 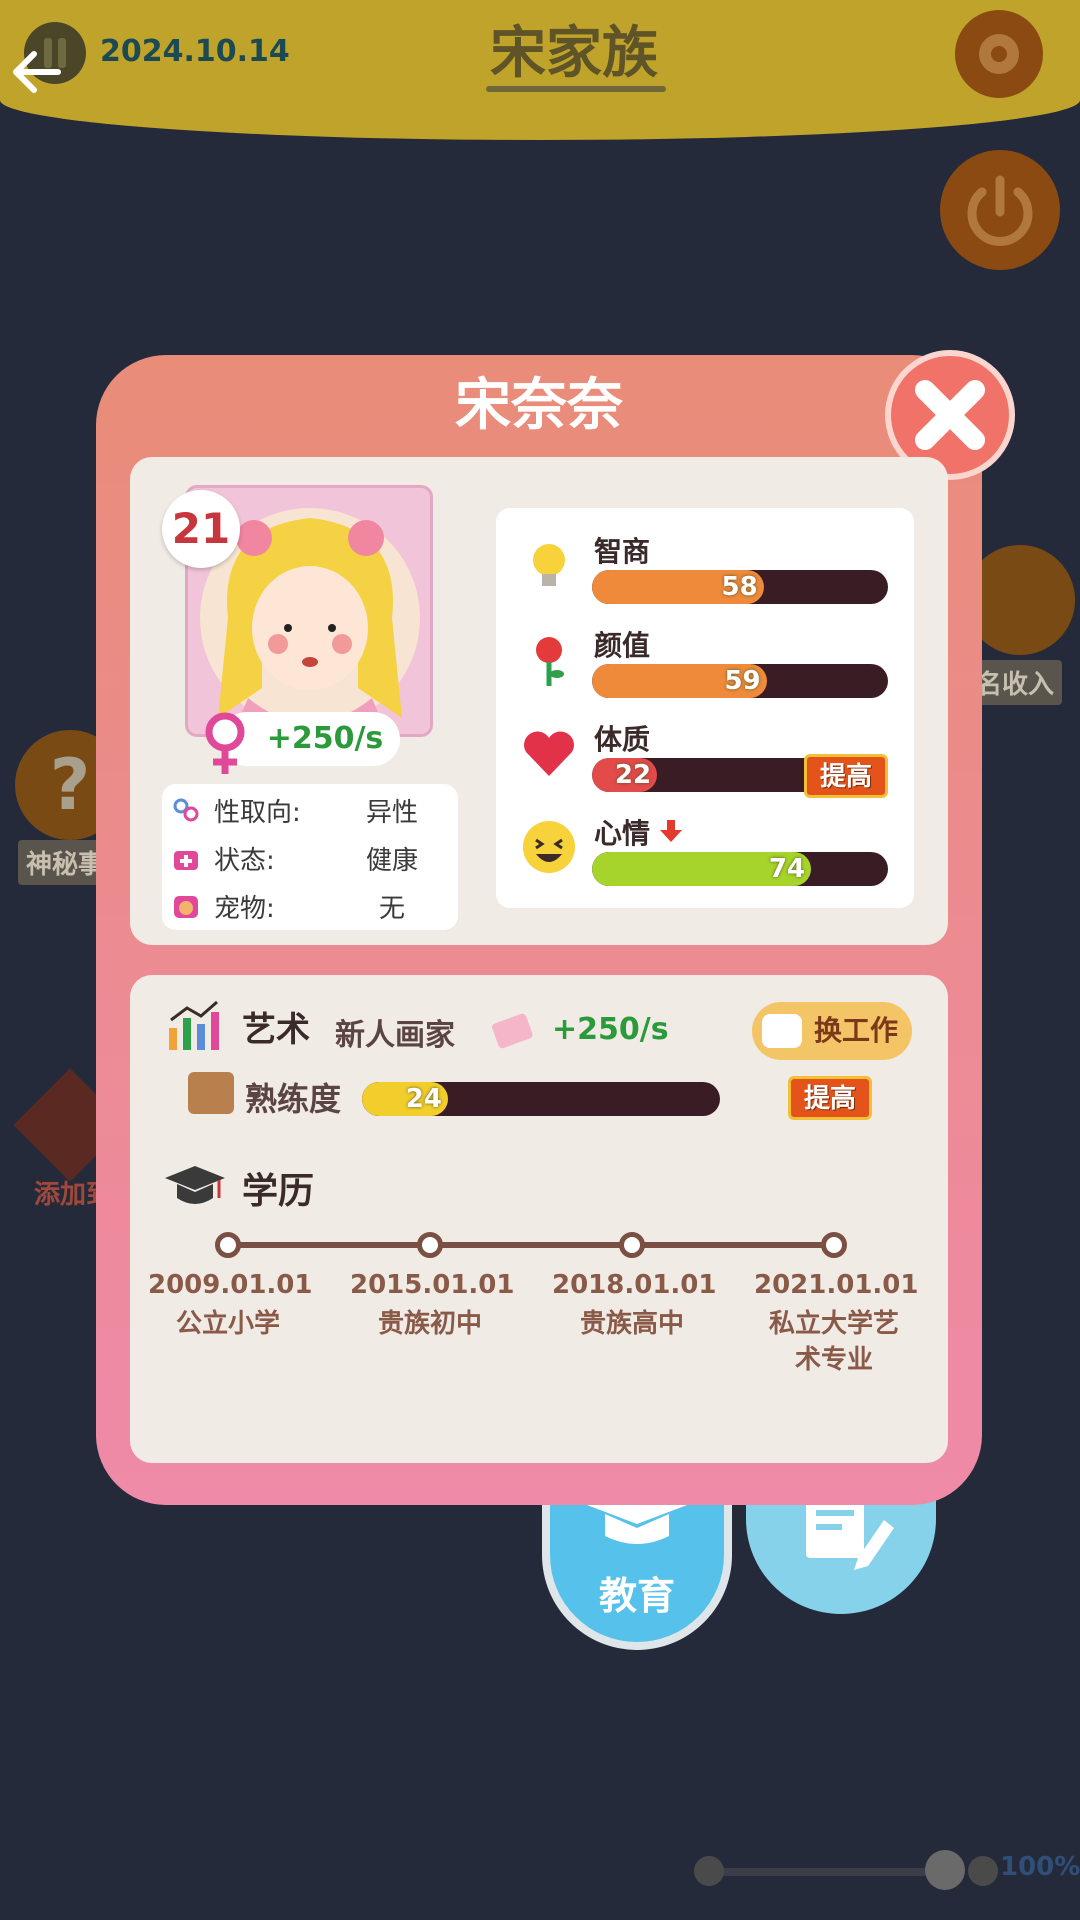 I want to click on change-job-button: 换工作, so click(x=832, y=1031).